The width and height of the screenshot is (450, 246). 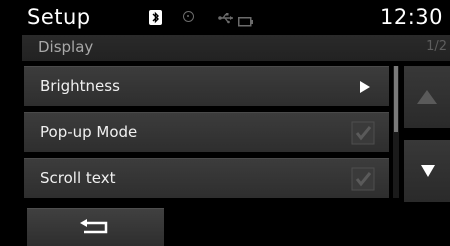 I want to click on section-title: Display, so click(x=66, y=47).